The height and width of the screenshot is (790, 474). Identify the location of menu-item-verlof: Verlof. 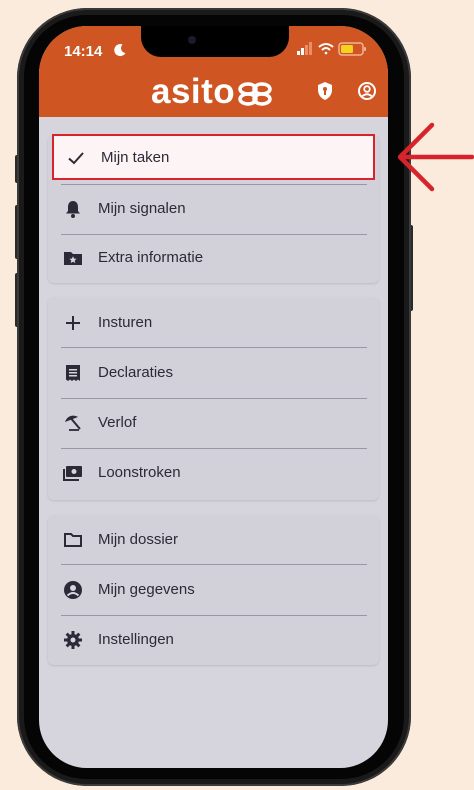
(213, 423).